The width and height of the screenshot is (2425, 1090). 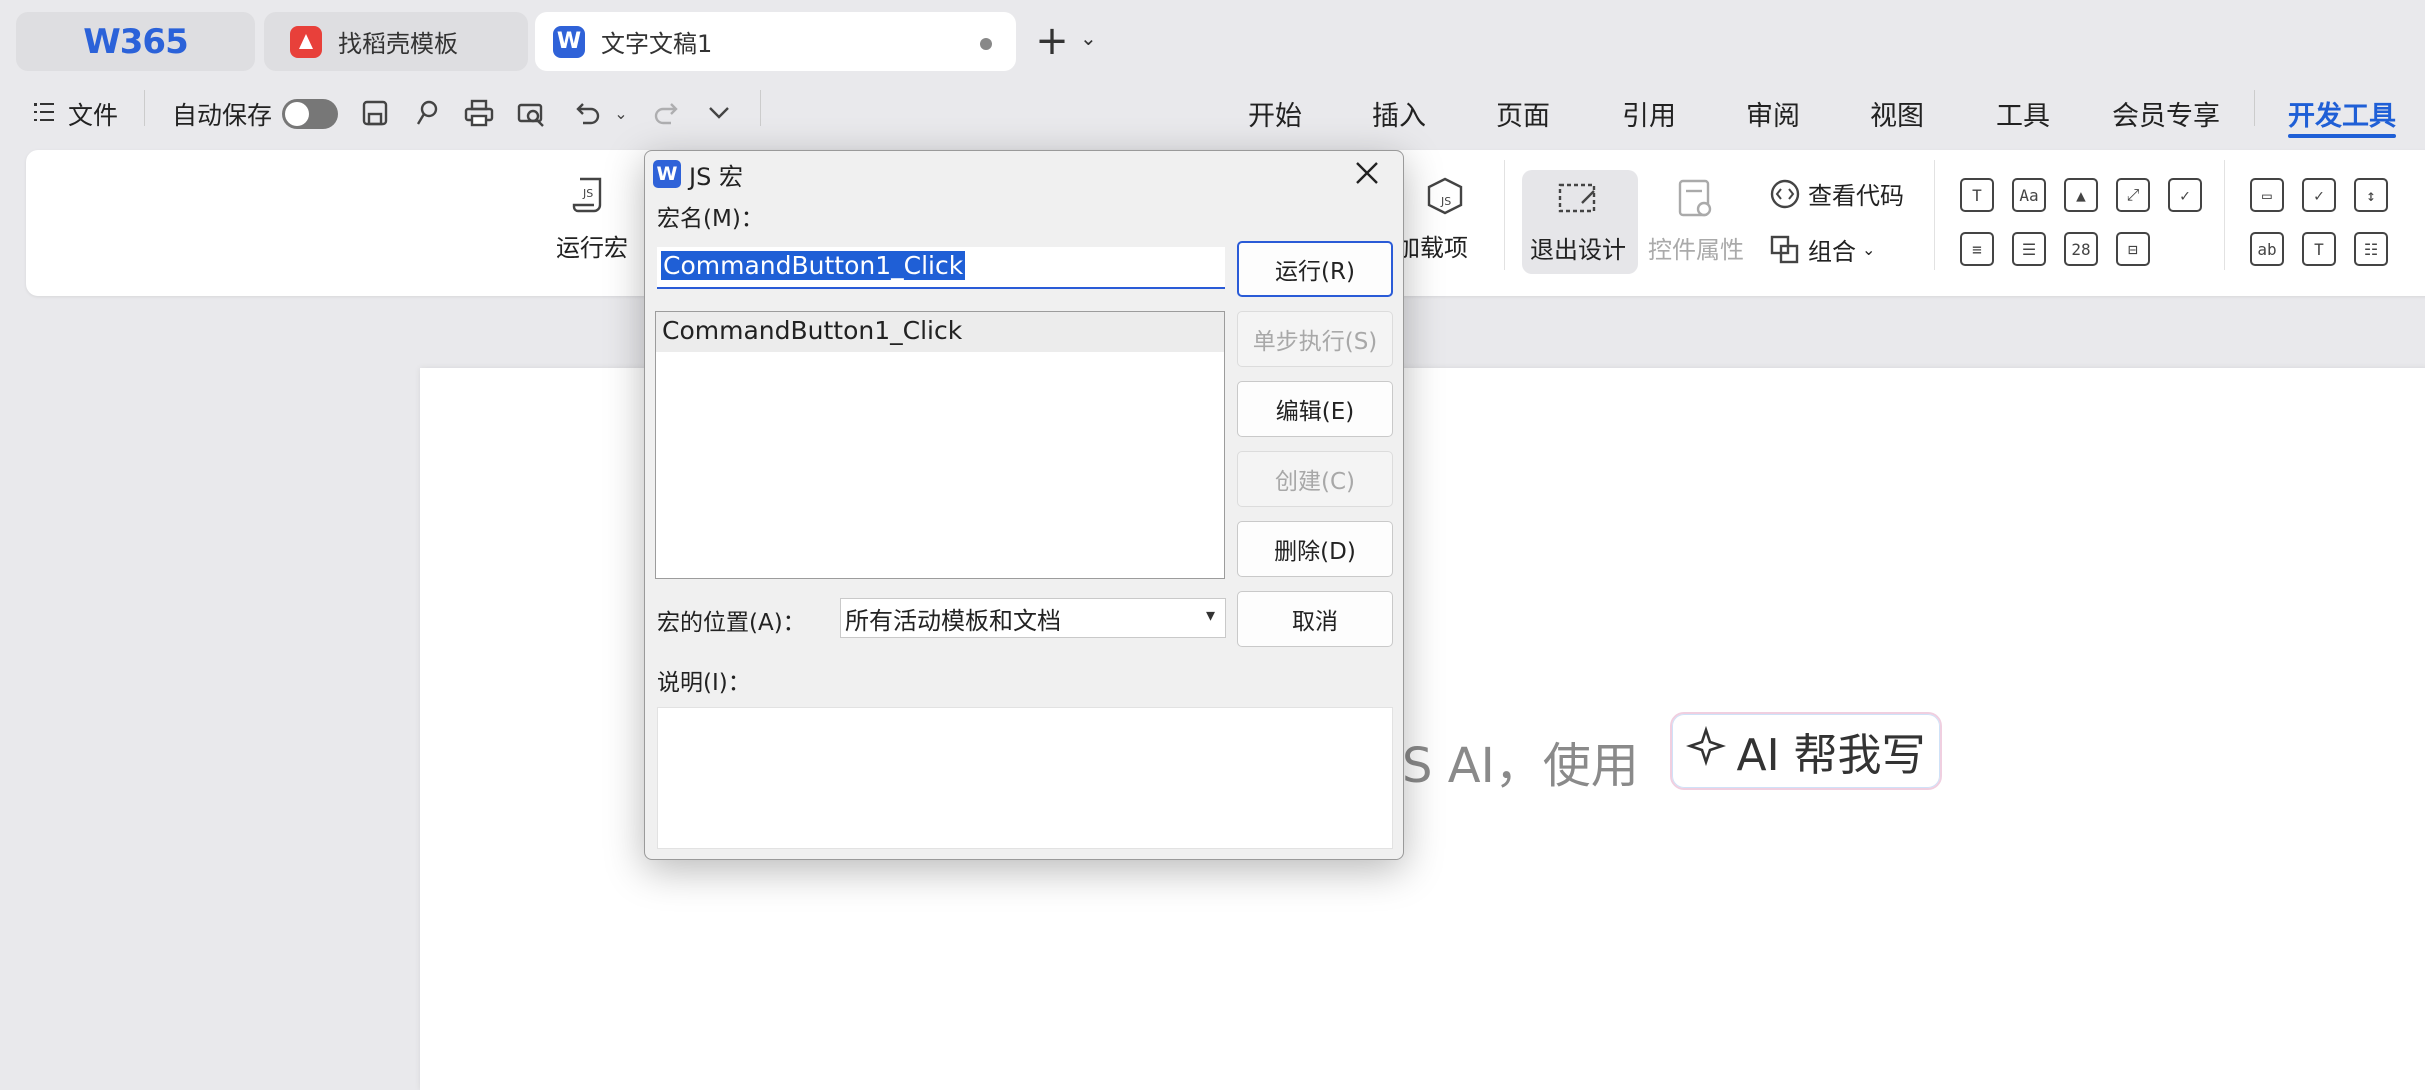 I want to click on writer-logo-icon: W, so click(x=667, y=174).